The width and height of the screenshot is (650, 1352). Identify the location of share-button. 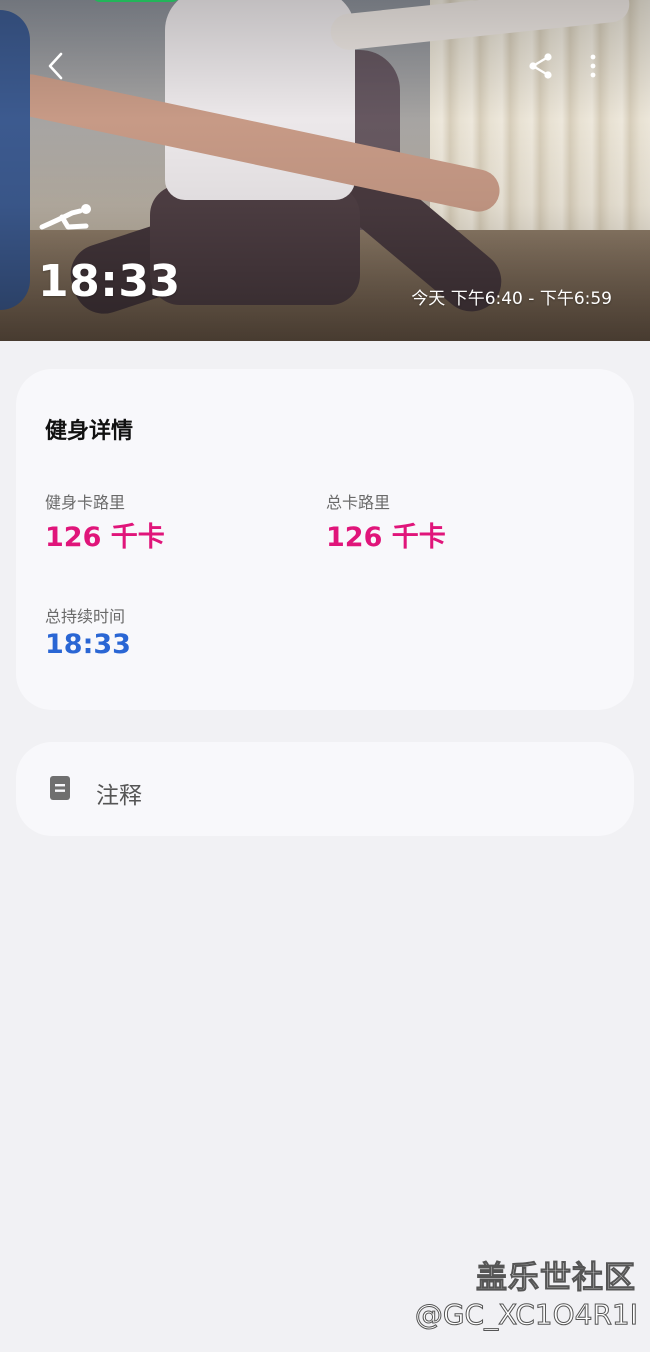
(541, 66).